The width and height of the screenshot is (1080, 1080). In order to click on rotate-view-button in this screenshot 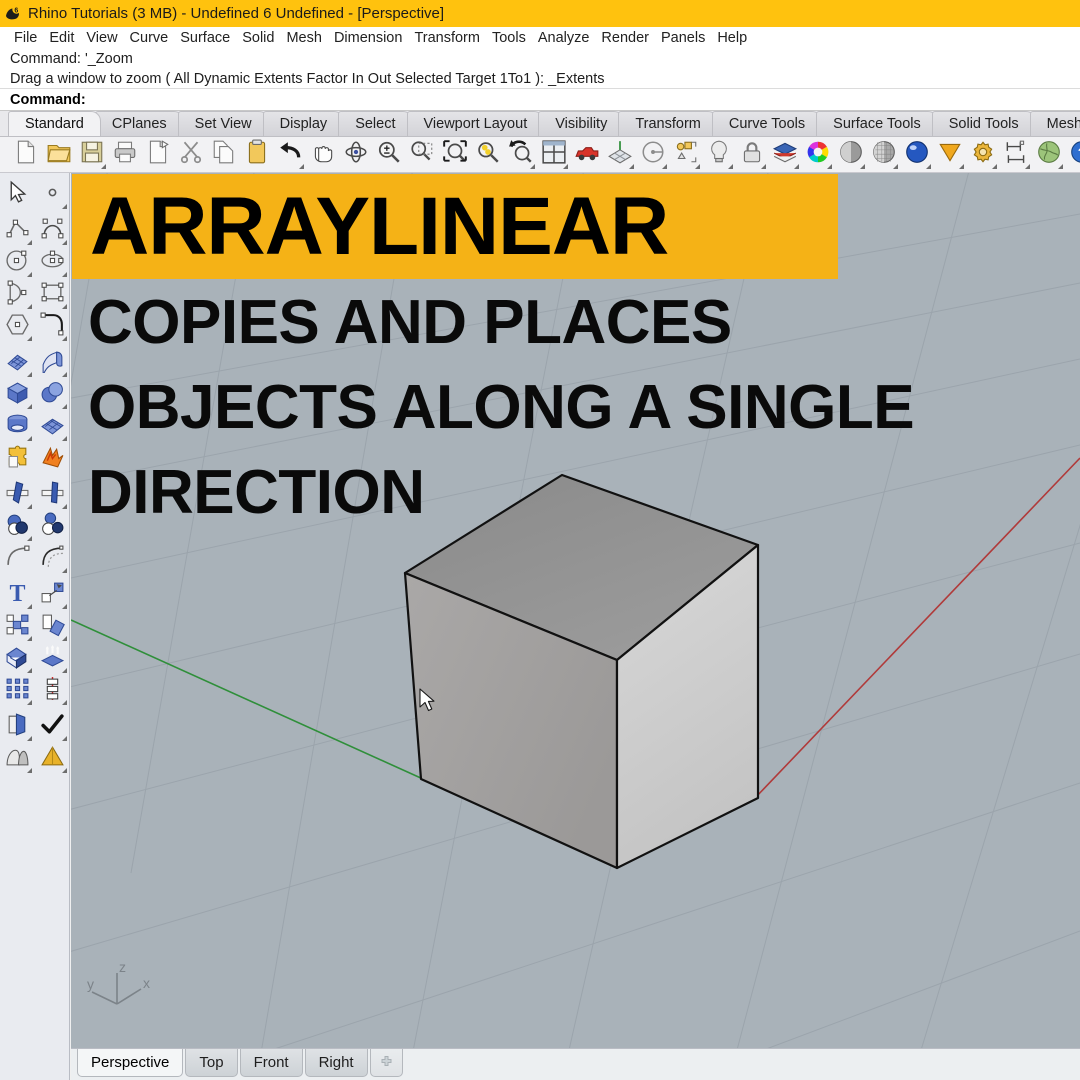, I will do `click(355, 155)`.